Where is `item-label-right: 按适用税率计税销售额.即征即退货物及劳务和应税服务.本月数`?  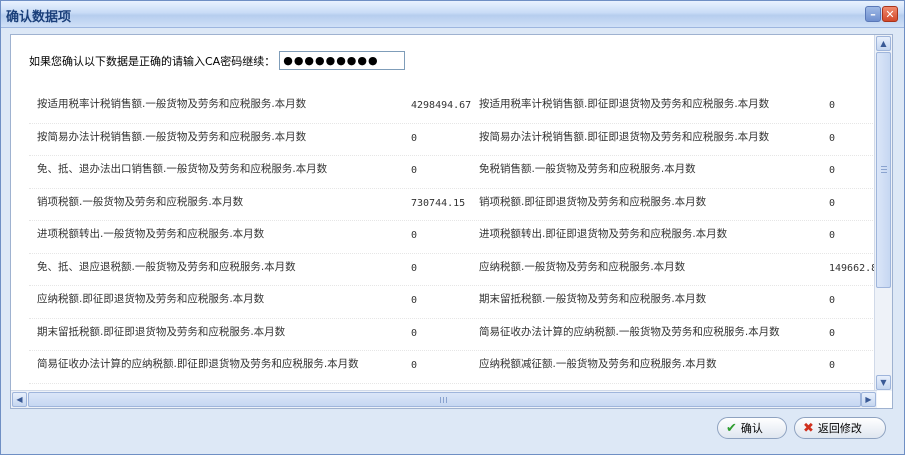
item-label-right: 按适用税率计税销售额.即征即退货物及劳务和应税服务.本月数 is located at coordinates (624, 104).